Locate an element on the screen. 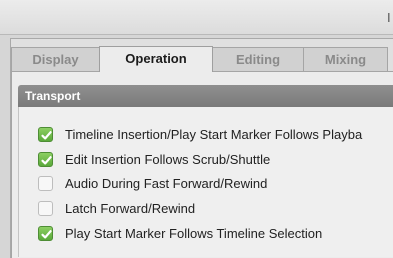 The width and height of the screenshot is (393, 258). tab-operation: Operation is located at coordinates (156, 59).